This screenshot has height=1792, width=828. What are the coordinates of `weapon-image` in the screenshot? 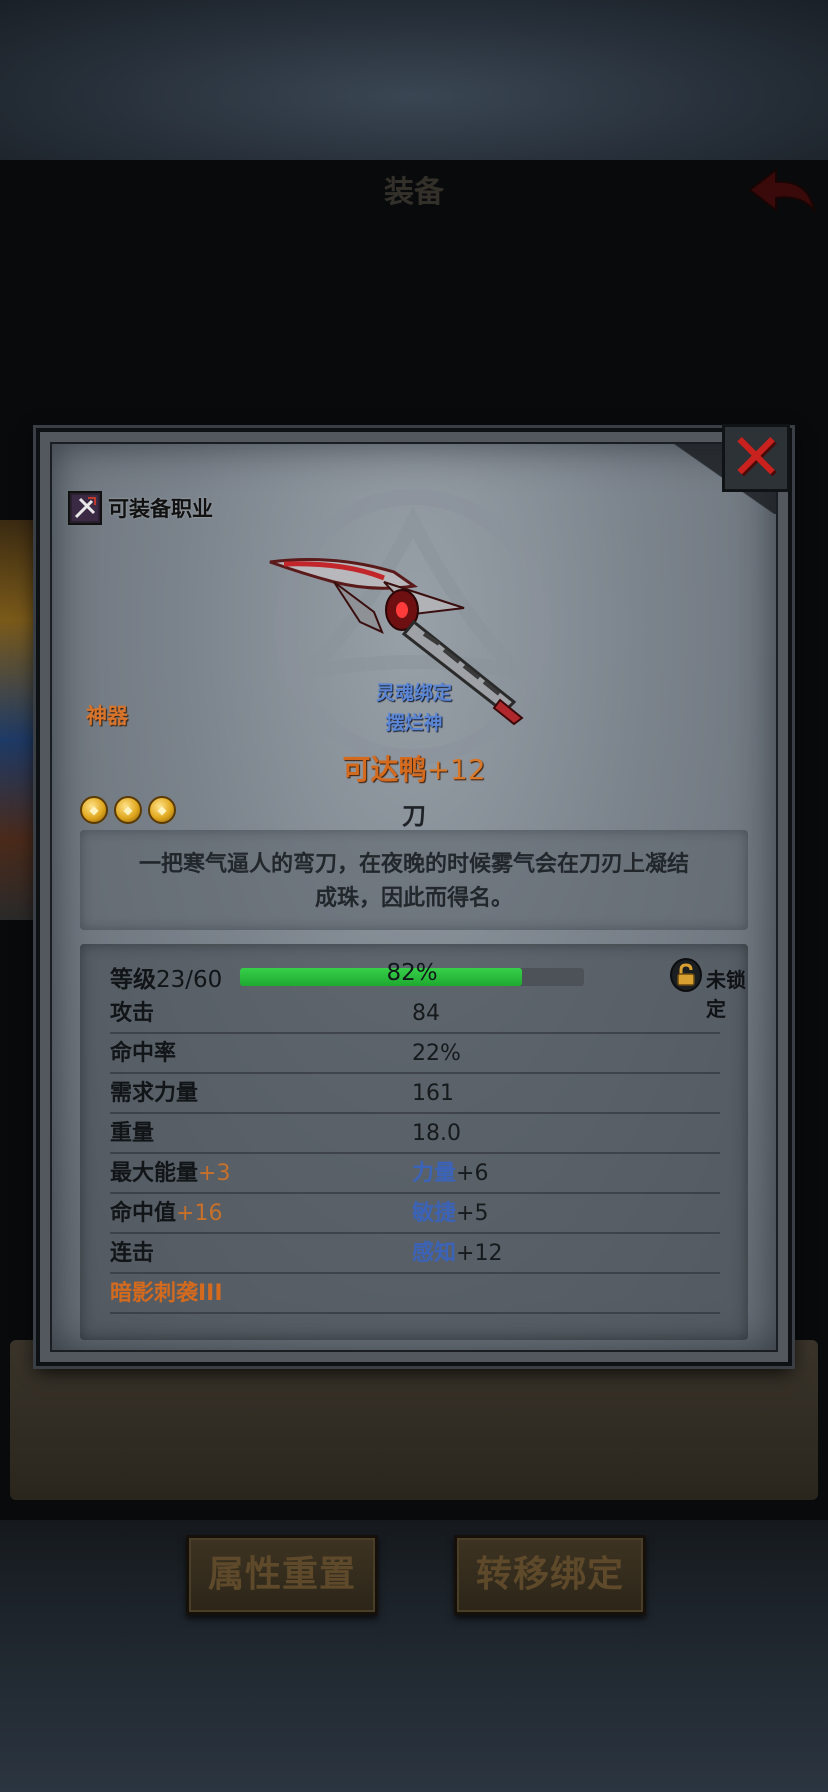 It's located at (396, 642).